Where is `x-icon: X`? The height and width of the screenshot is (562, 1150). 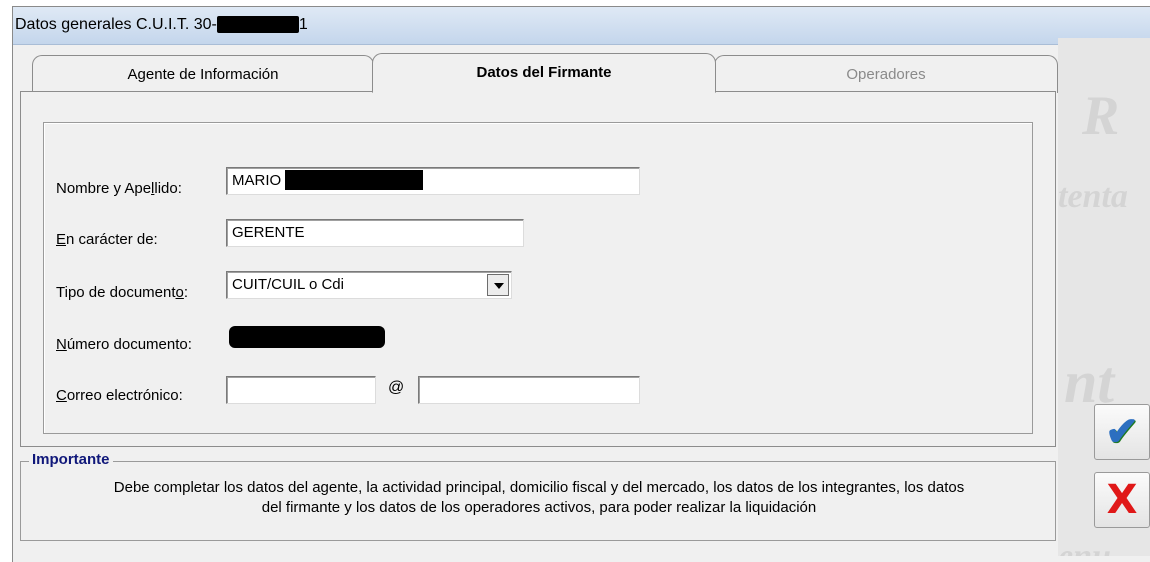
x-icon: X is located at coordinates (1122, 500).